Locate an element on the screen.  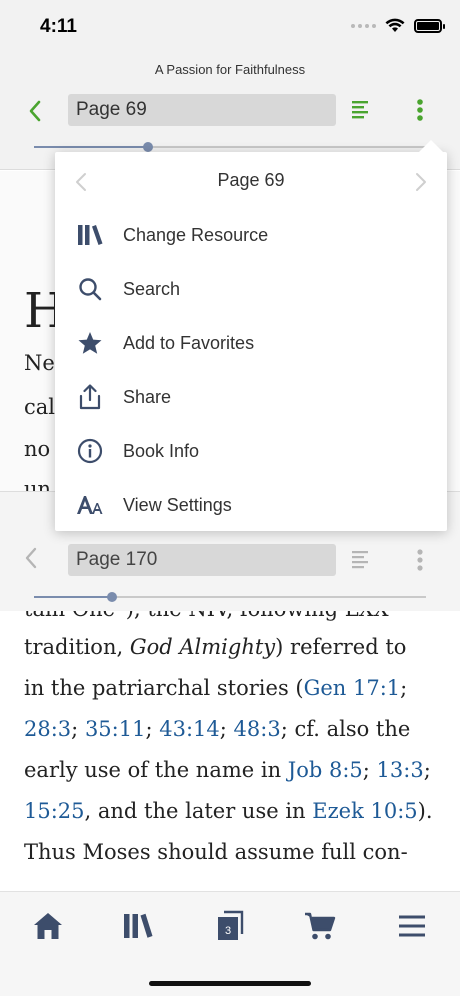
scripture-link: Ezek 10:5 is located at coordinates (364, 811).